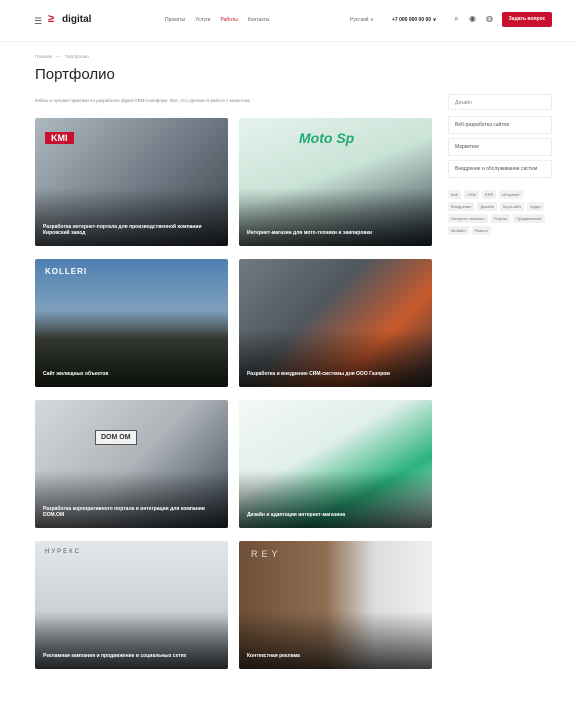 The width and height of the screenshot is (579, 702). I want to click on tag: Аудит, so click(536, 206).